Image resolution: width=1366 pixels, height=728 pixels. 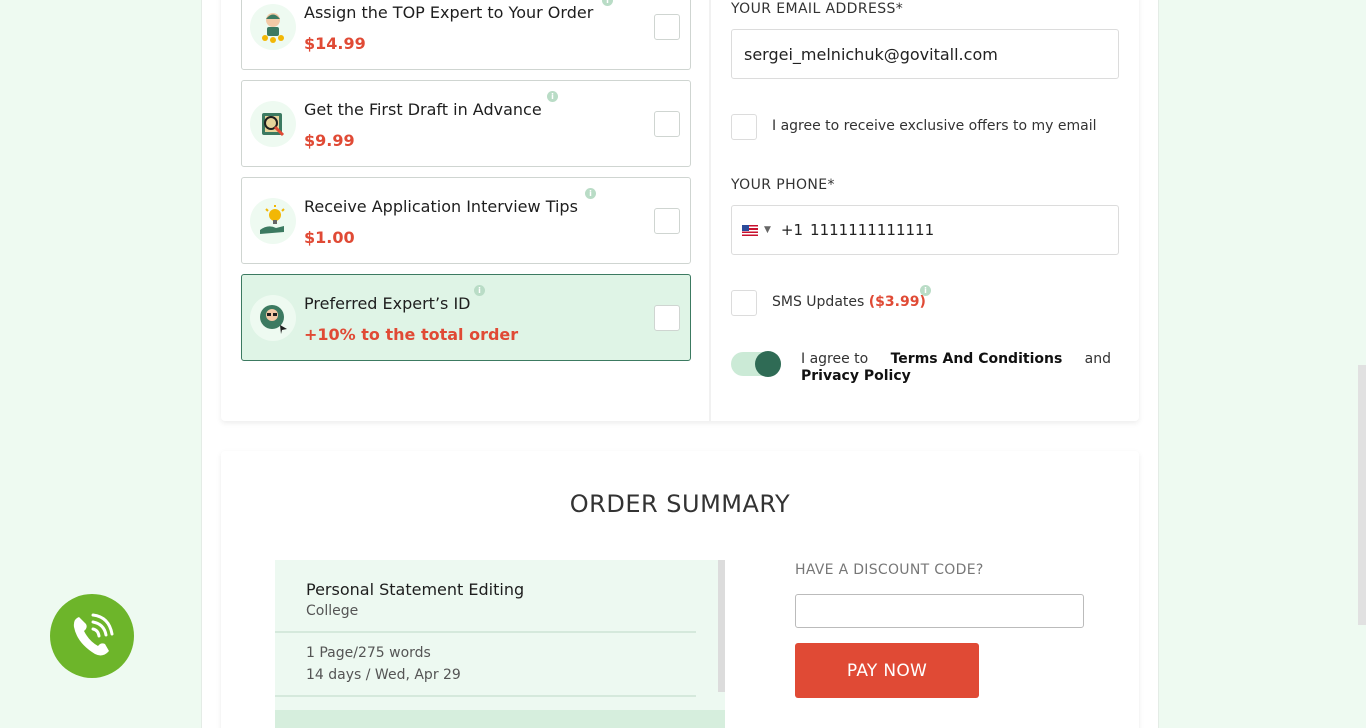 What do you see at coordinates (744, 127) in the screenshot?
I see `offers-checkbox` at bounding box center [744, 127].